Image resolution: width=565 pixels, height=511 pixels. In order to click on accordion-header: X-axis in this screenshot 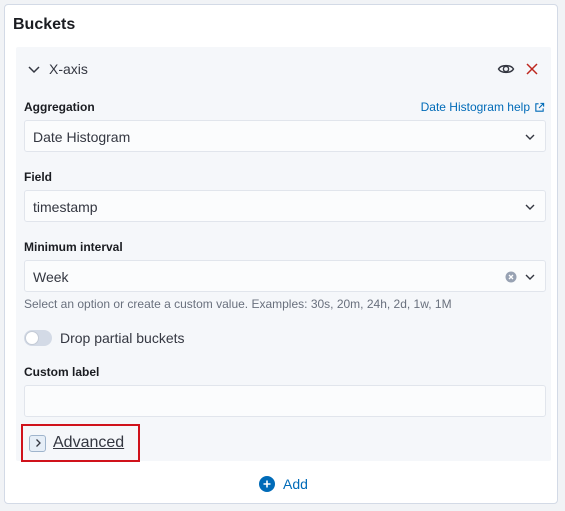, I will do `click(283, 69)`.